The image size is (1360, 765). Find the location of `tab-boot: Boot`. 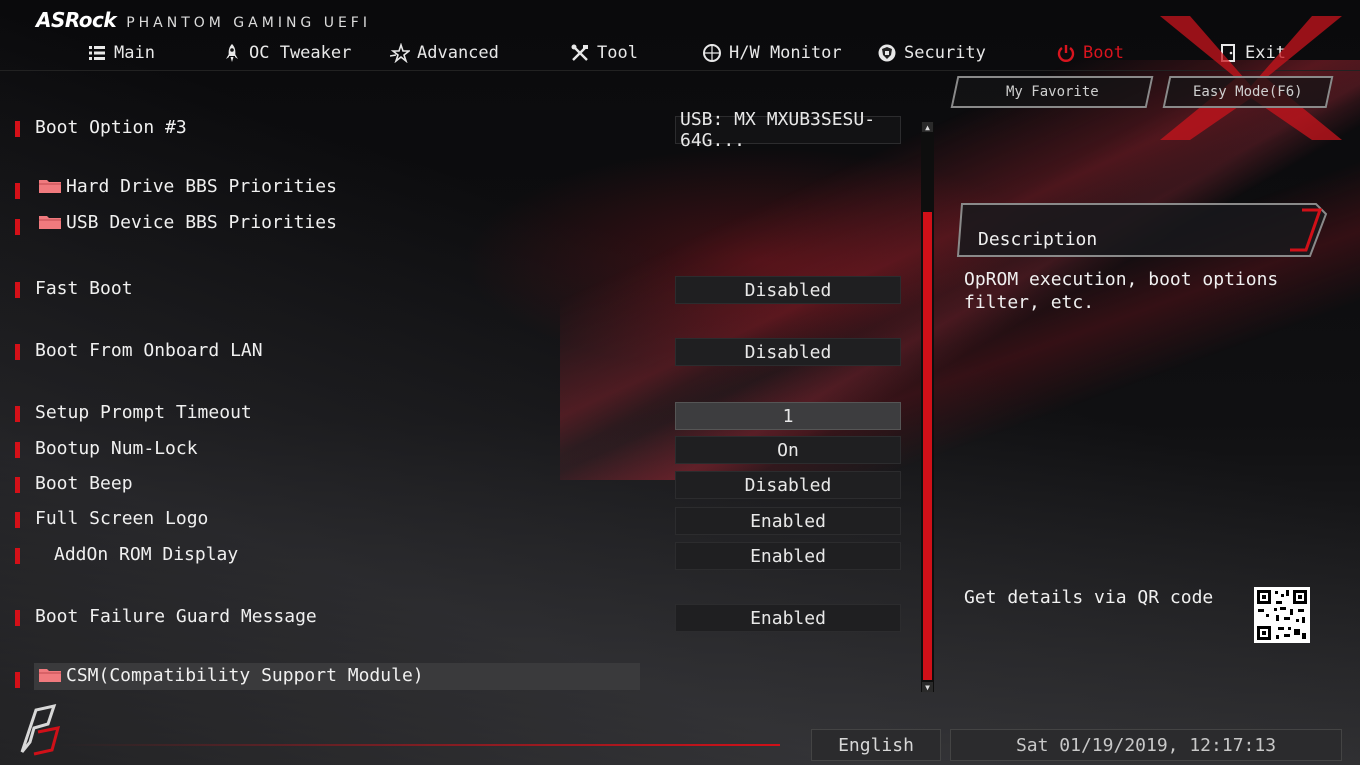

tab-boot: Boot is located at coordinates (1090, 53).